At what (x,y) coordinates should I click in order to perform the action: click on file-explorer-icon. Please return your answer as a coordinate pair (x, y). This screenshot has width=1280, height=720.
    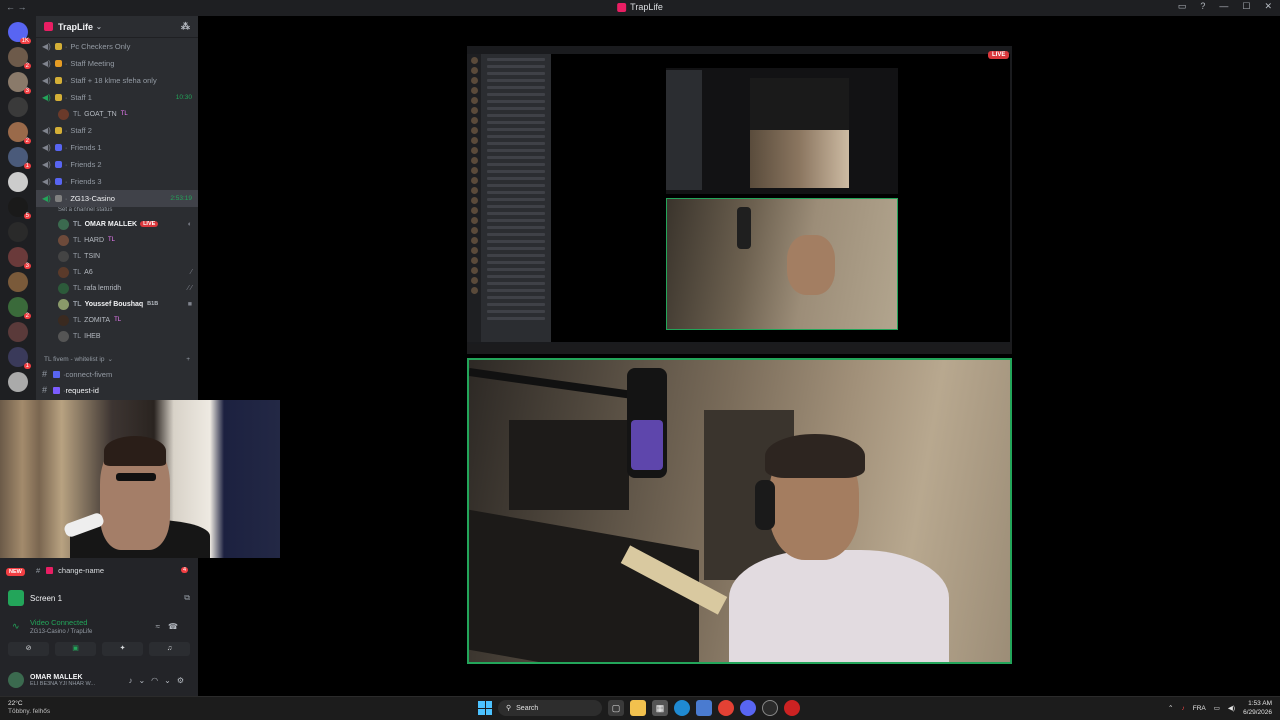
    Looking at the image, I should click on (638, 708).